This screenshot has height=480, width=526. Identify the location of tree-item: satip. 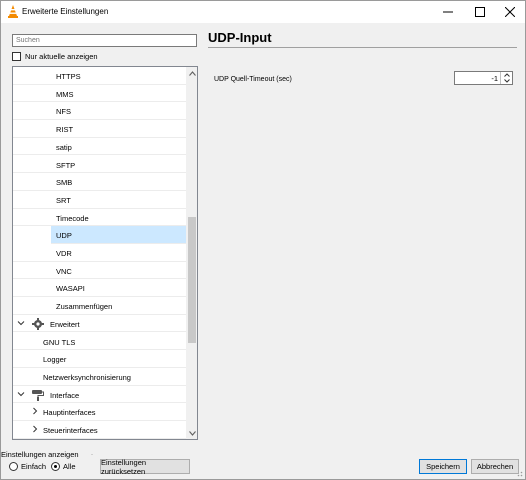
(99, 147).